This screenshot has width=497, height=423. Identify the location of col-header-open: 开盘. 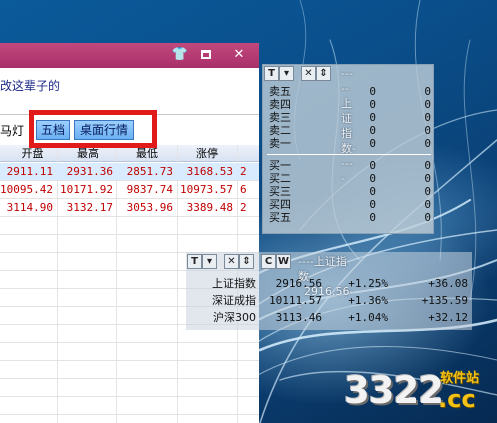
(32, 153).